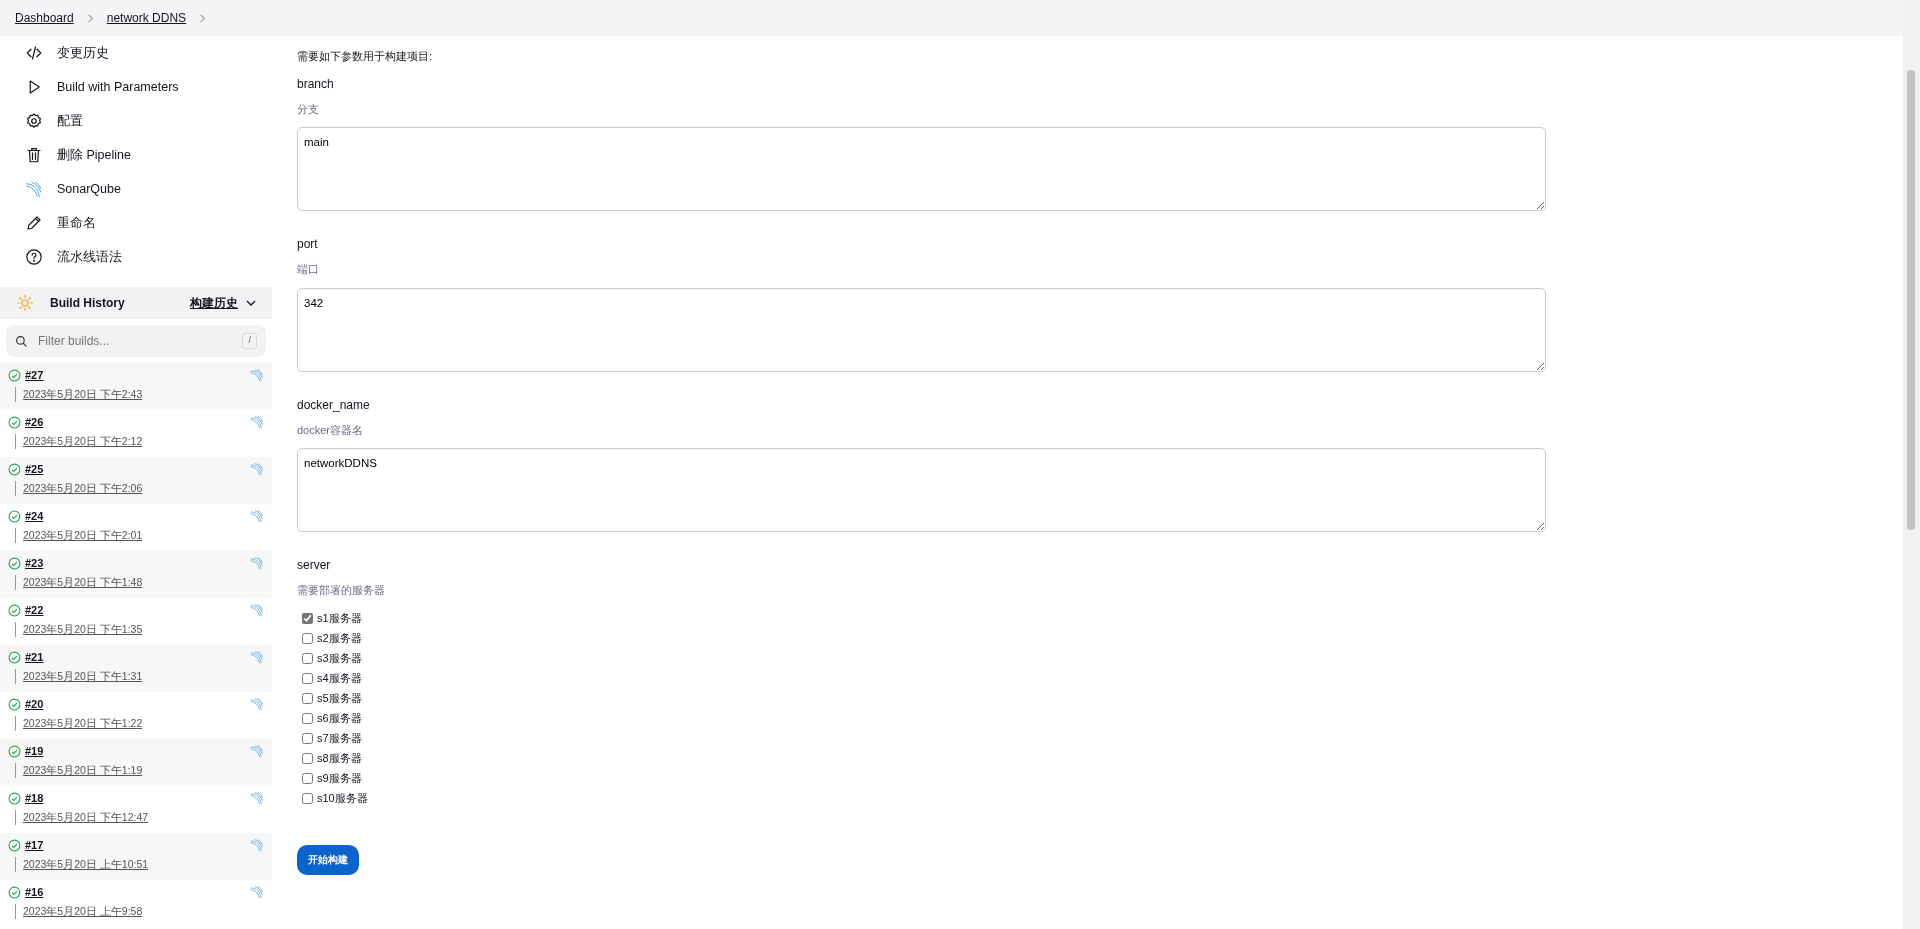 The width and height of the screenshot is (1920, 929). I want to click on build-time-link: 2023年5月20日 下午1:22, so click(79, 723).